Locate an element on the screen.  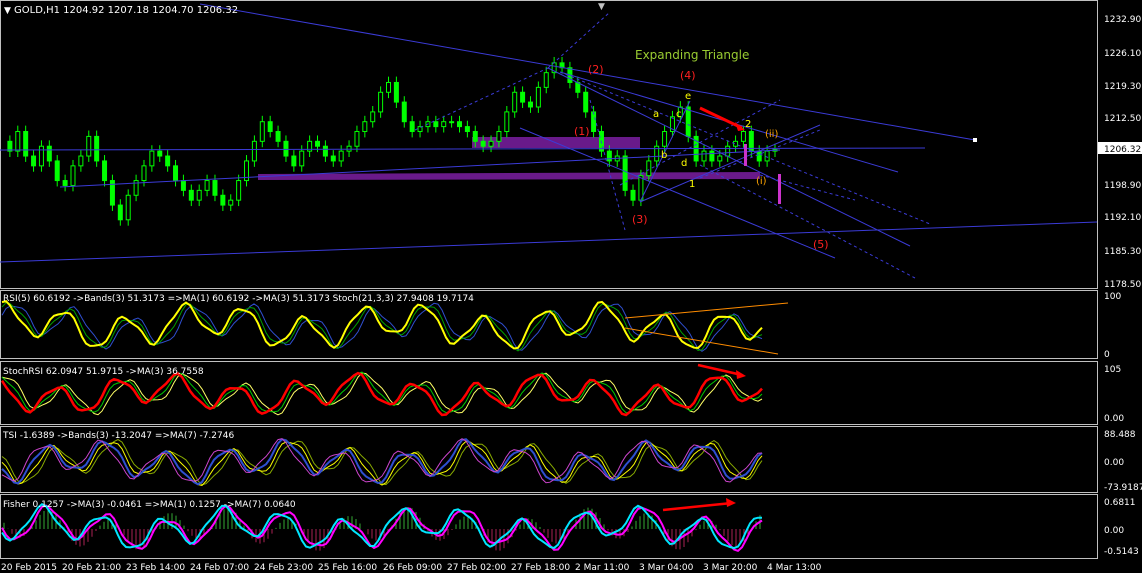
time-tick: 25 Feb 16:00 is located at coordinates (347, 568).